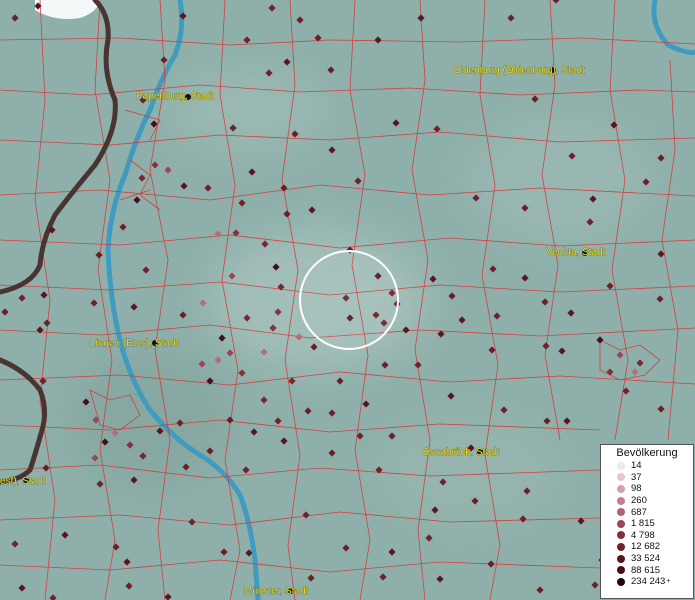  Describe the element at coordinates (636, 466) in the screenshot. I see `legend-item-label: 14` at that location.